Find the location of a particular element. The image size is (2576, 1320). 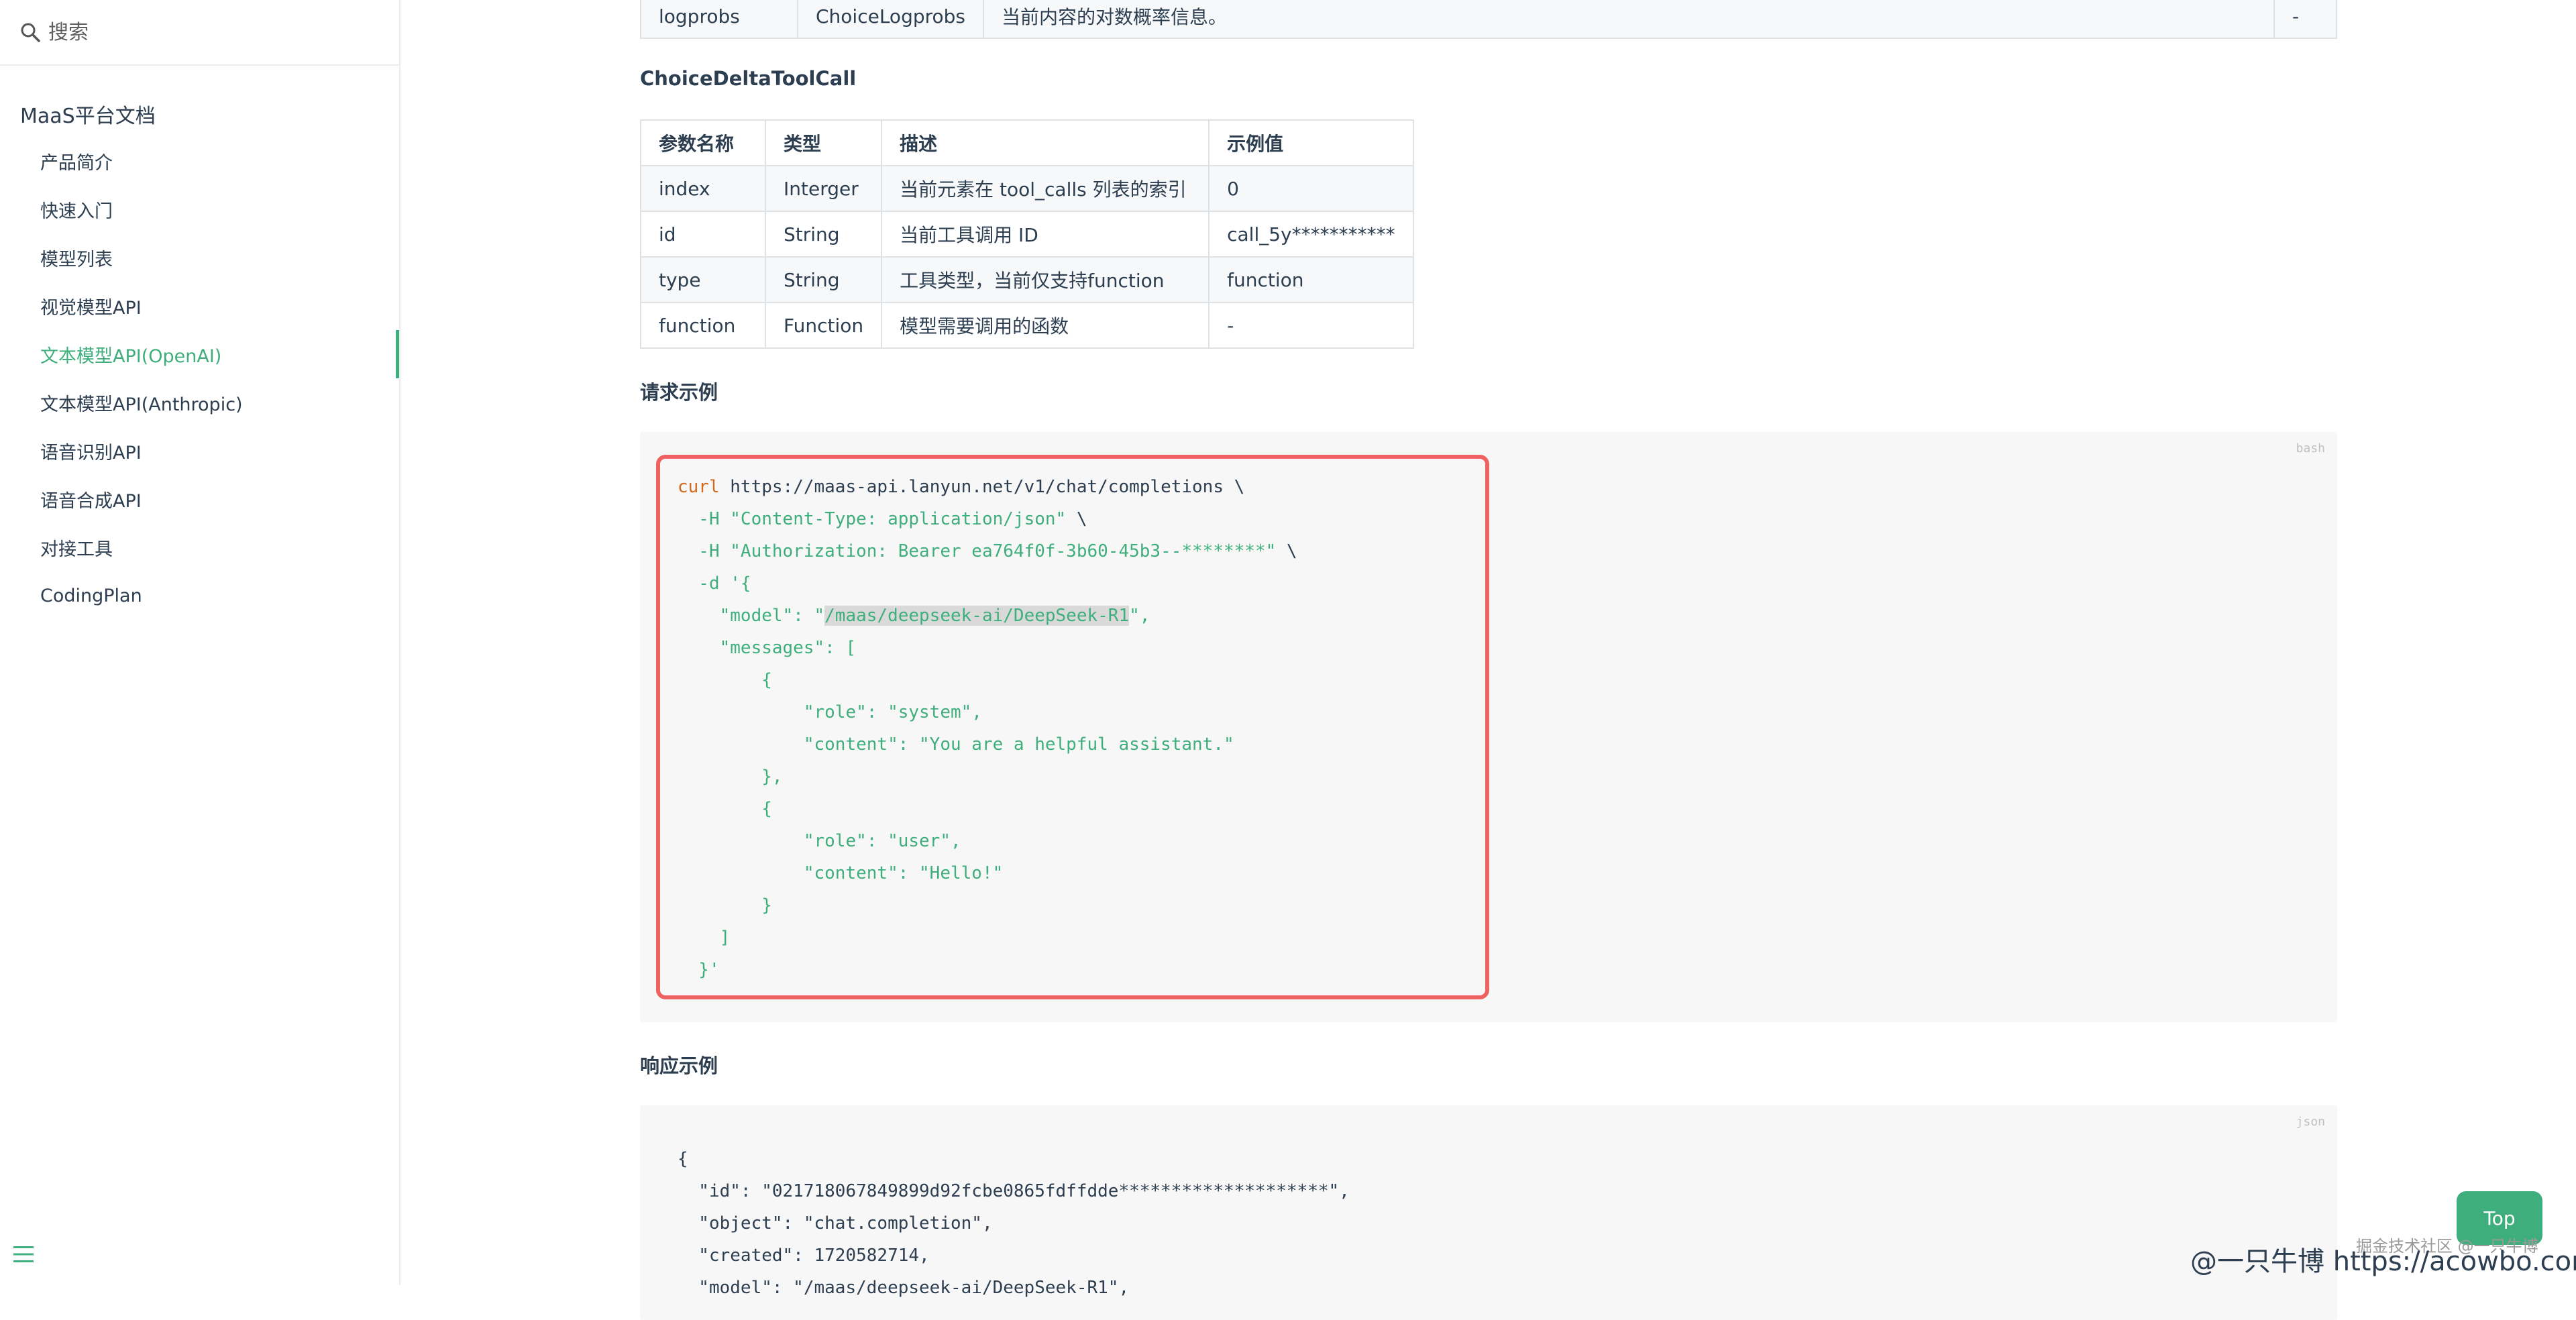

section-heading-response-example: 响应示例 is located at coordinates (679, 1066).